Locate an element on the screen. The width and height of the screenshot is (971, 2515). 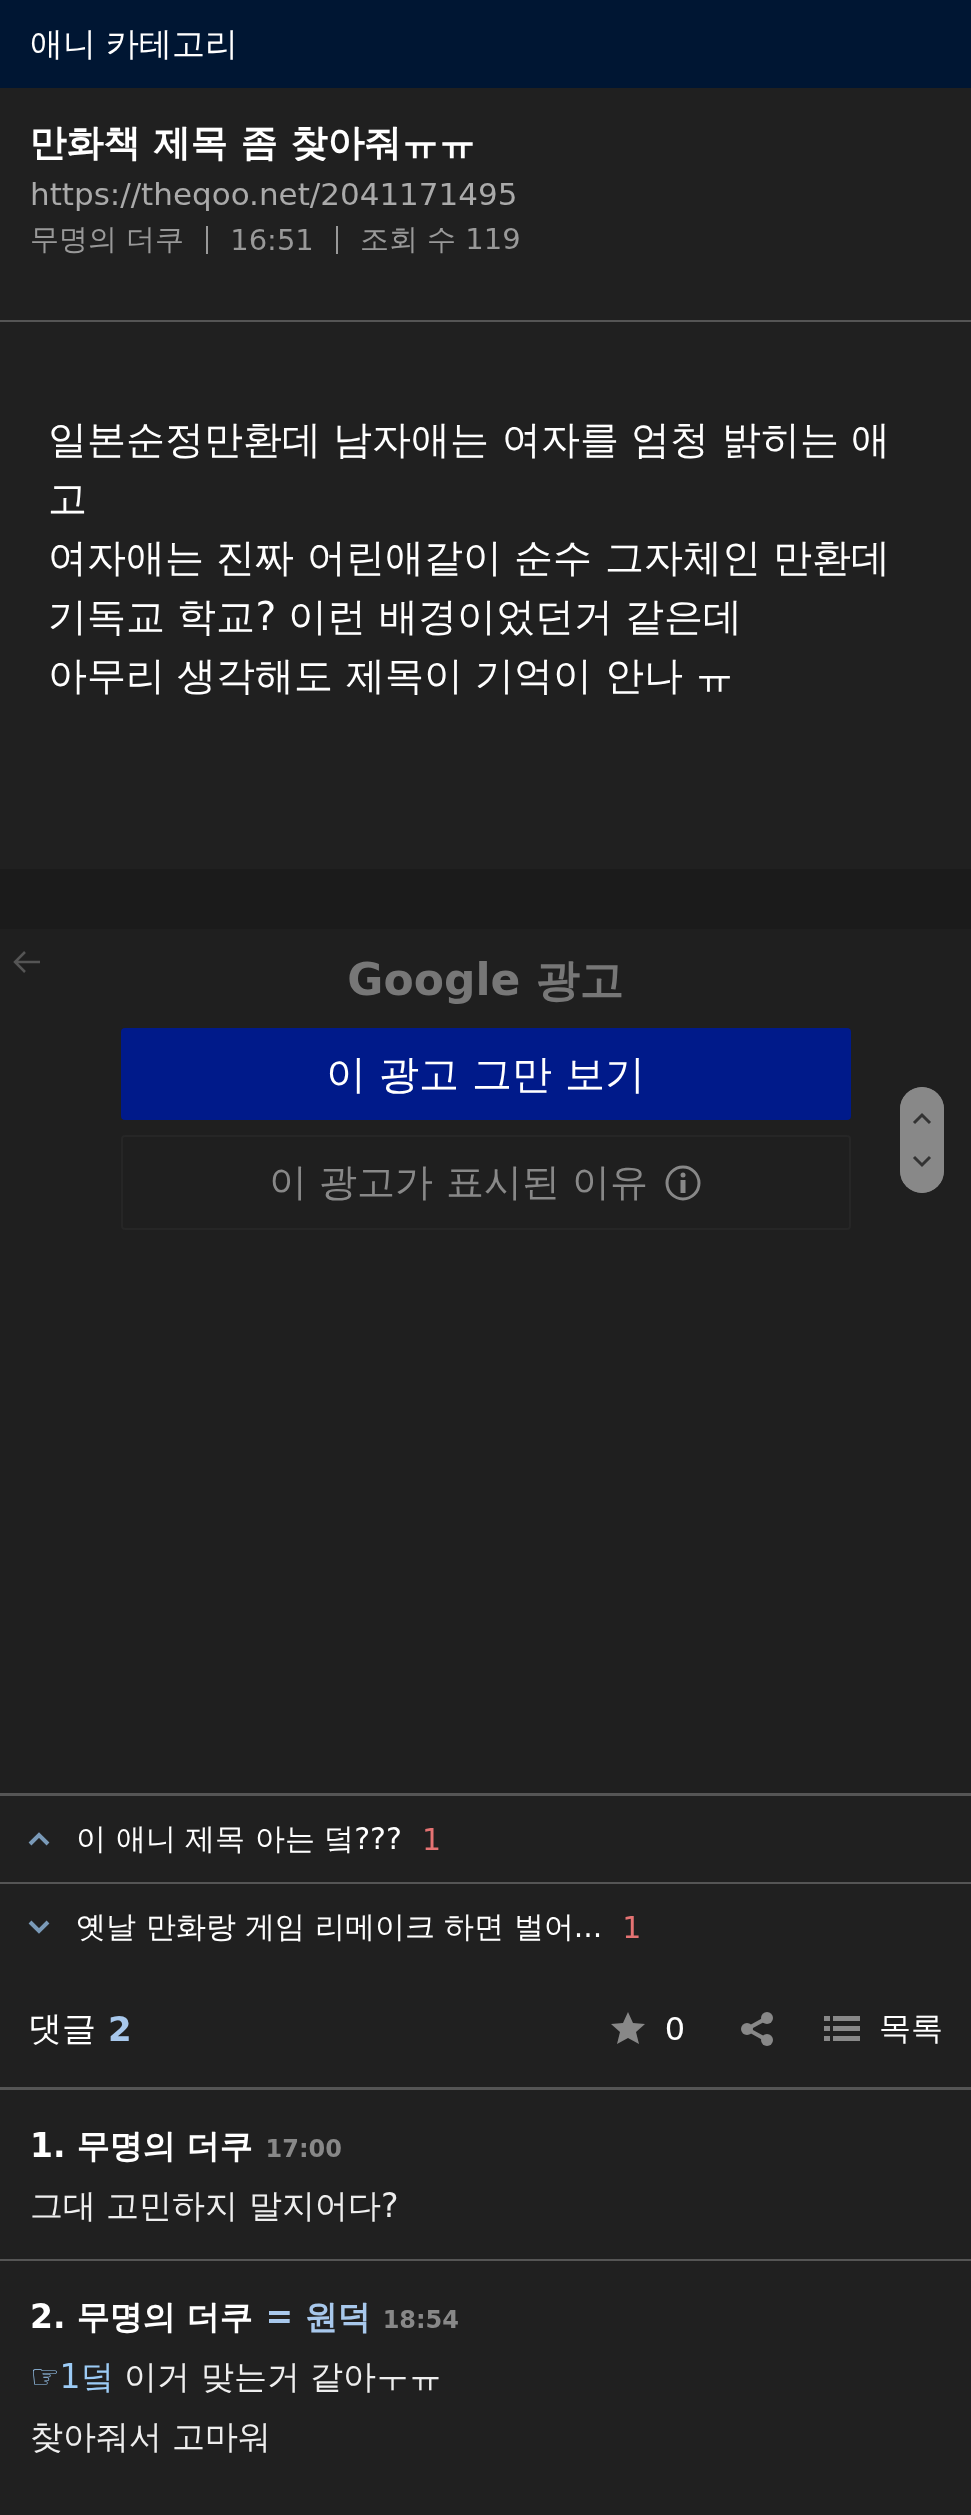
stop-ad-button: 이 광고 그만 보기 is located at coordinates (485, 1074).